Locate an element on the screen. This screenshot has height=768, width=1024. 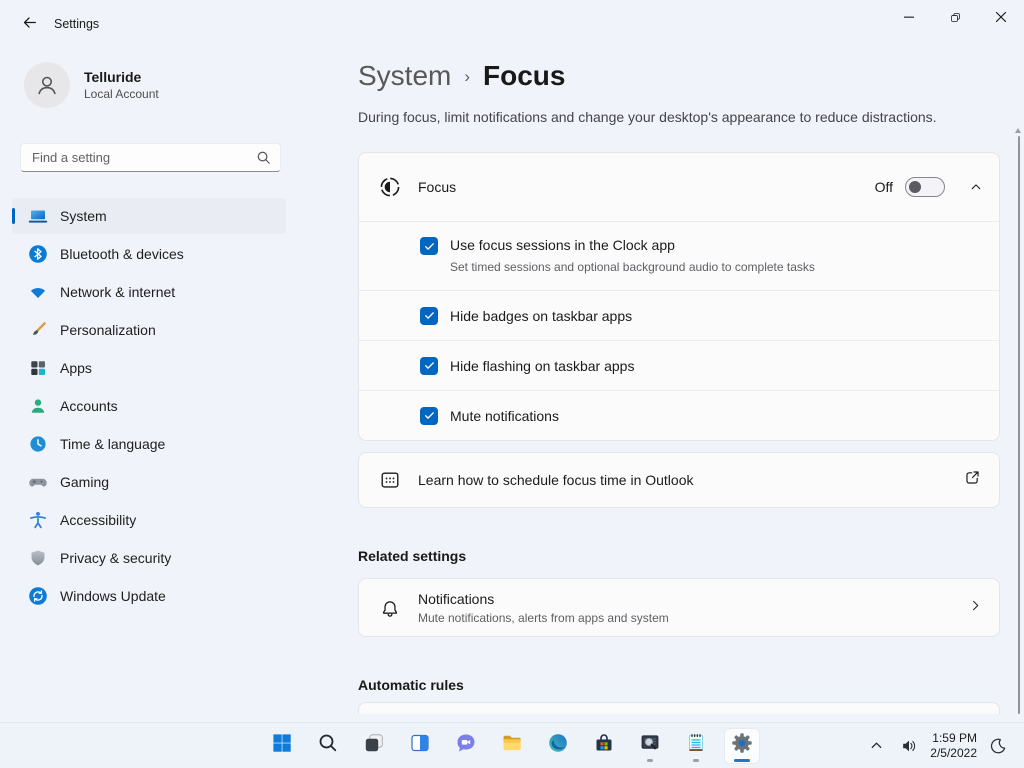
breadcrumb-parent: System is located at coordinates (404, 76).